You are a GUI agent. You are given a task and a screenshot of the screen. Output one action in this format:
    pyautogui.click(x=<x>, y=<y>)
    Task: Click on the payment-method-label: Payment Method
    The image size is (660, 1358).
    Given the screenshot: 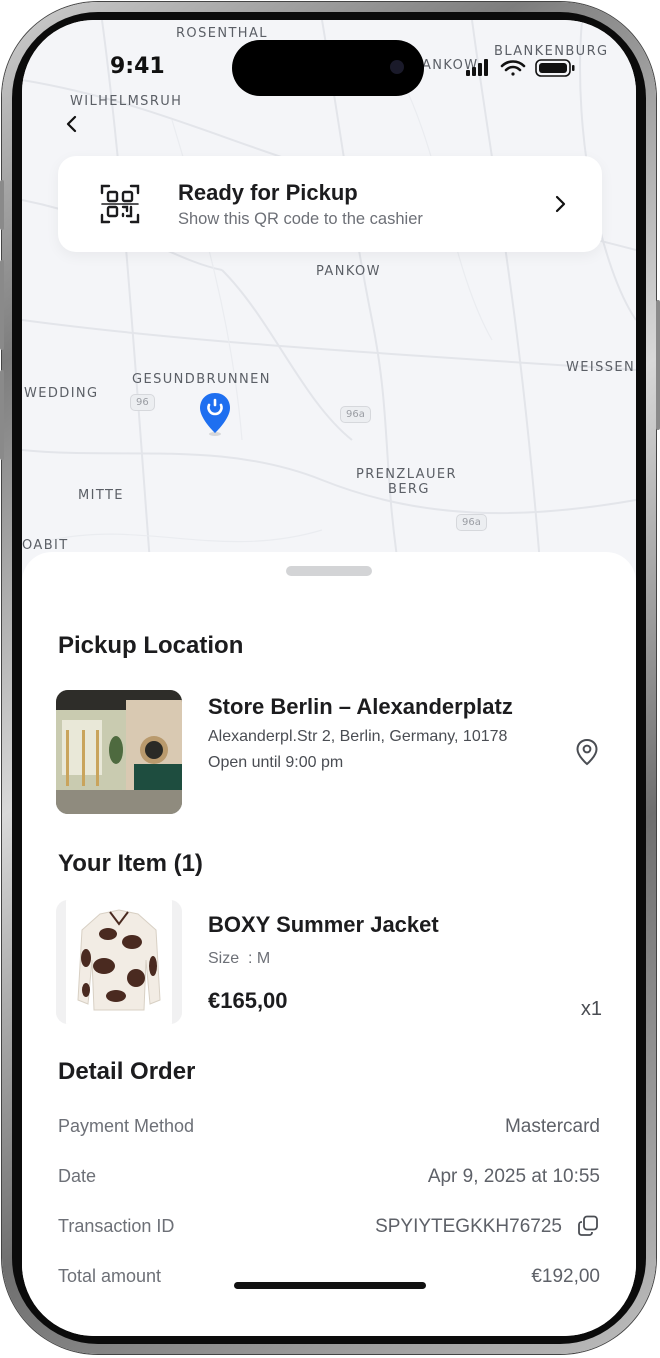 What is the action you would take?
    pyautogui.click(x=126, y=1126)
    